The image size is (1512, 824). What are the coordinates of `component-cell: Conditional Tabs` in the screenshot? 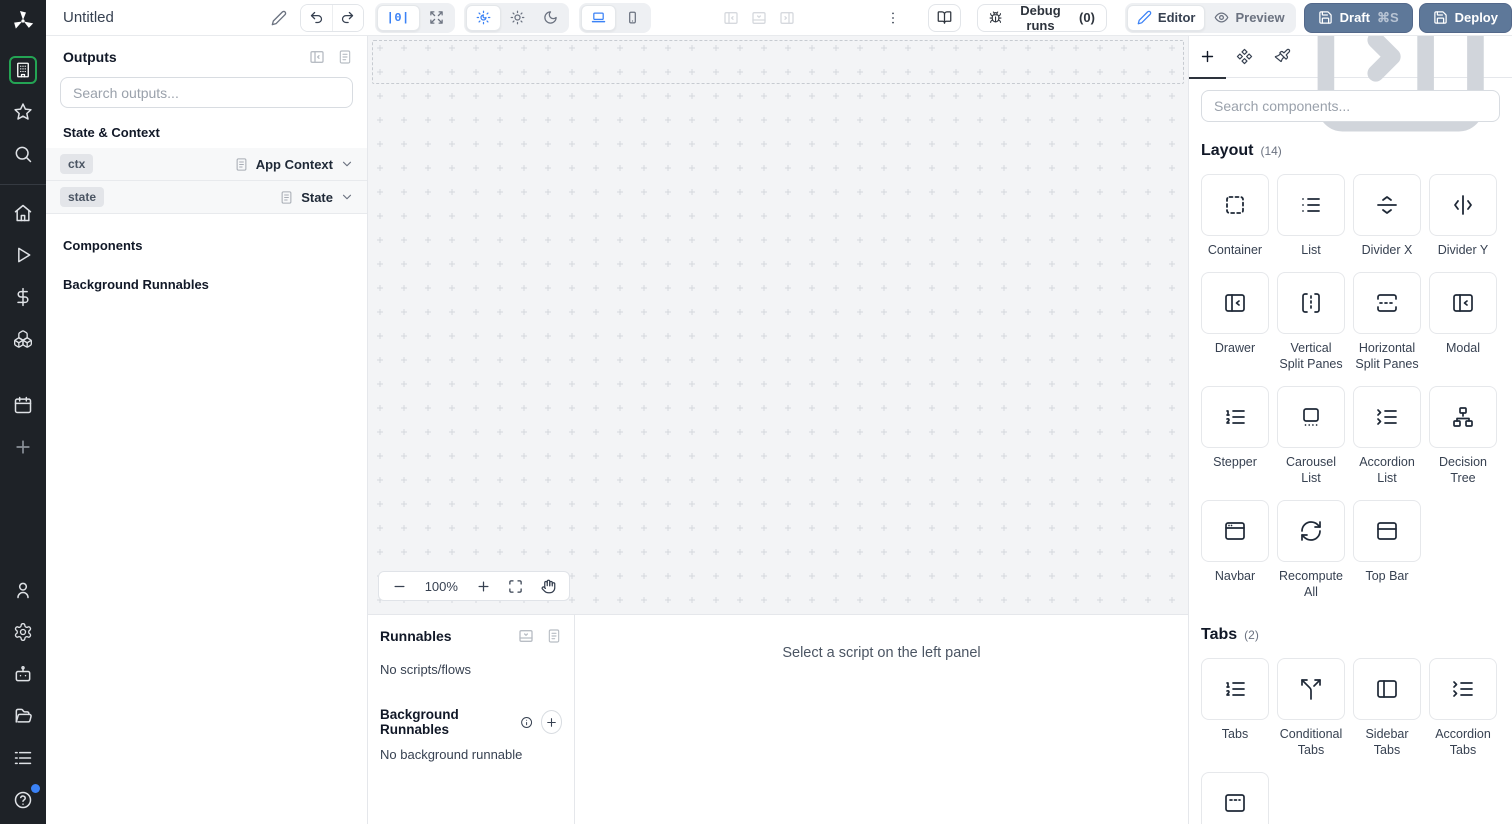 It's located at (1311, 708).